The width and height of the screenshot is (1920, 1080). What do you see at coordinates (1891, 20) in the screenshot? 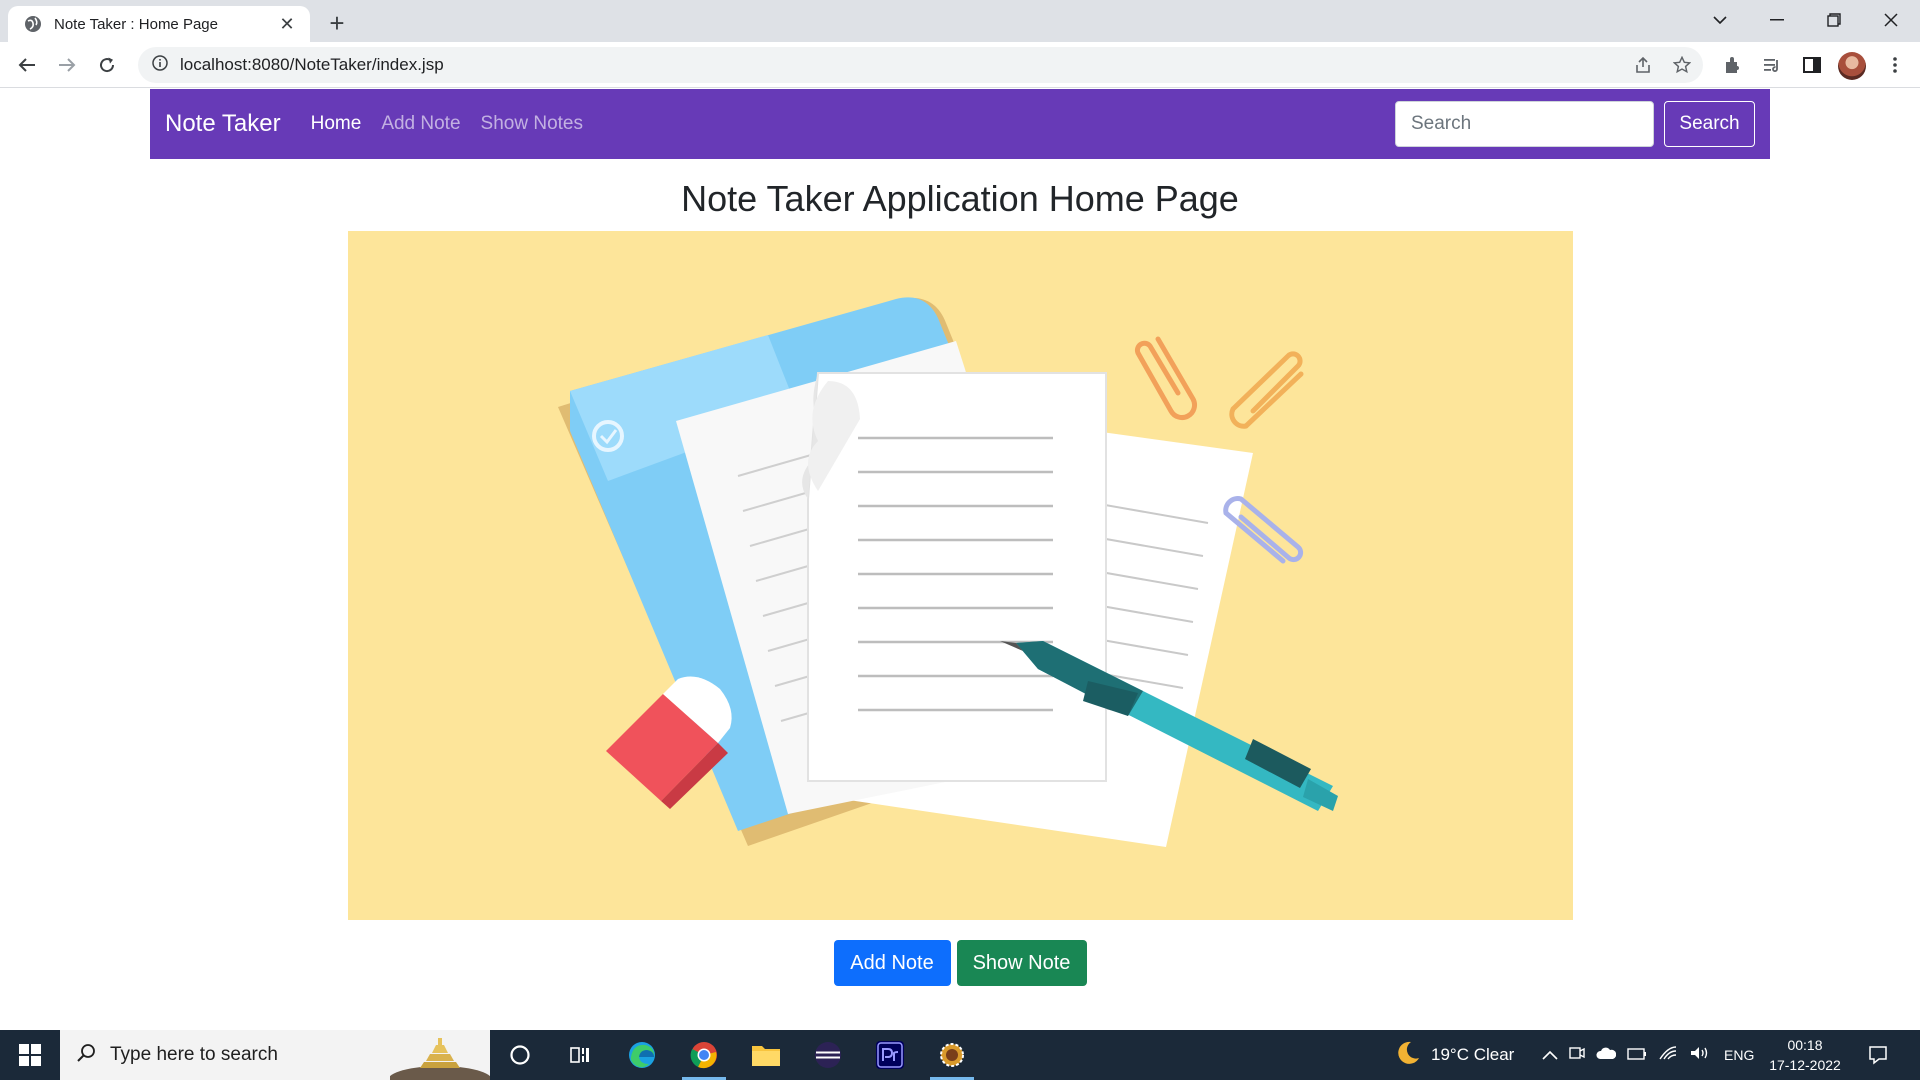
I see `window-close-icon` at bounding box center [1891, 20].